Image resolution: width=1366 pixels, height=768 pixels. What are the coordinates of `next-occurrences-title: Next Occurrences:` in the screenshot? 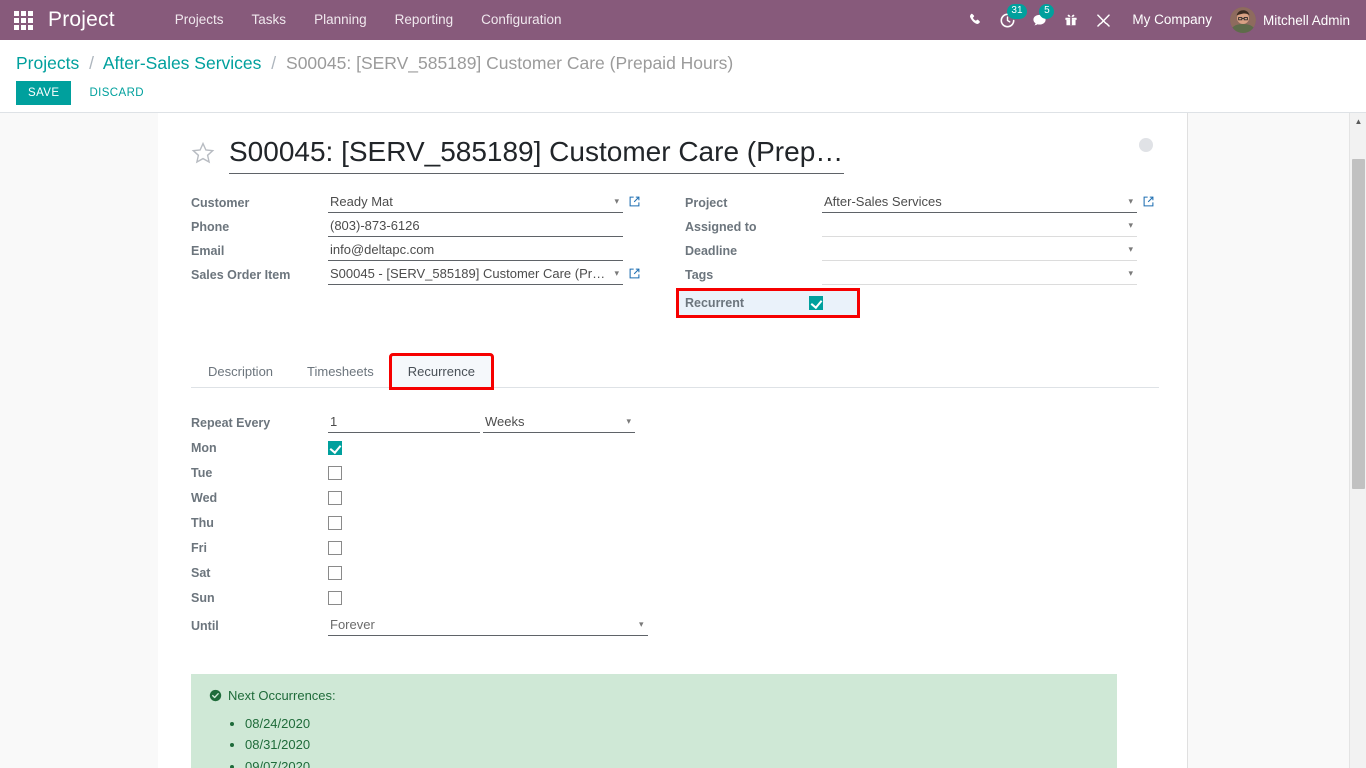 It's located at (282, 695).